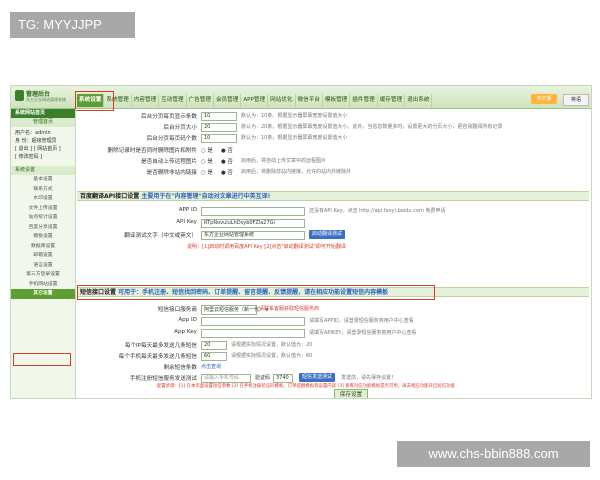 This screenshot has height=480, width=600. Describe the element at coordinates (253, 235) in the screenshot. I see `translate-test-input: 东方企业网站管理系统` at that location.